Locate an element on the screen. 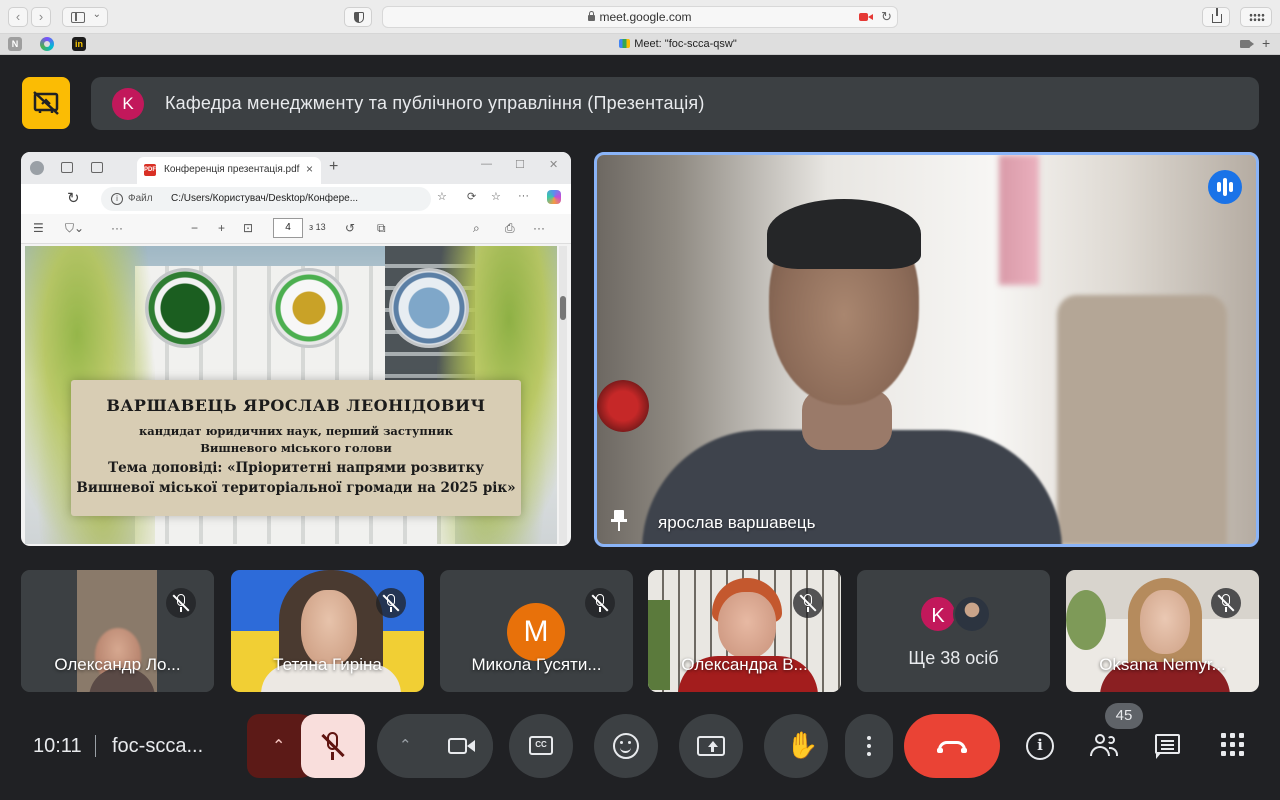 The image size is (1280, 800). presenter-avatar: K is located at coordinates (128, 104).